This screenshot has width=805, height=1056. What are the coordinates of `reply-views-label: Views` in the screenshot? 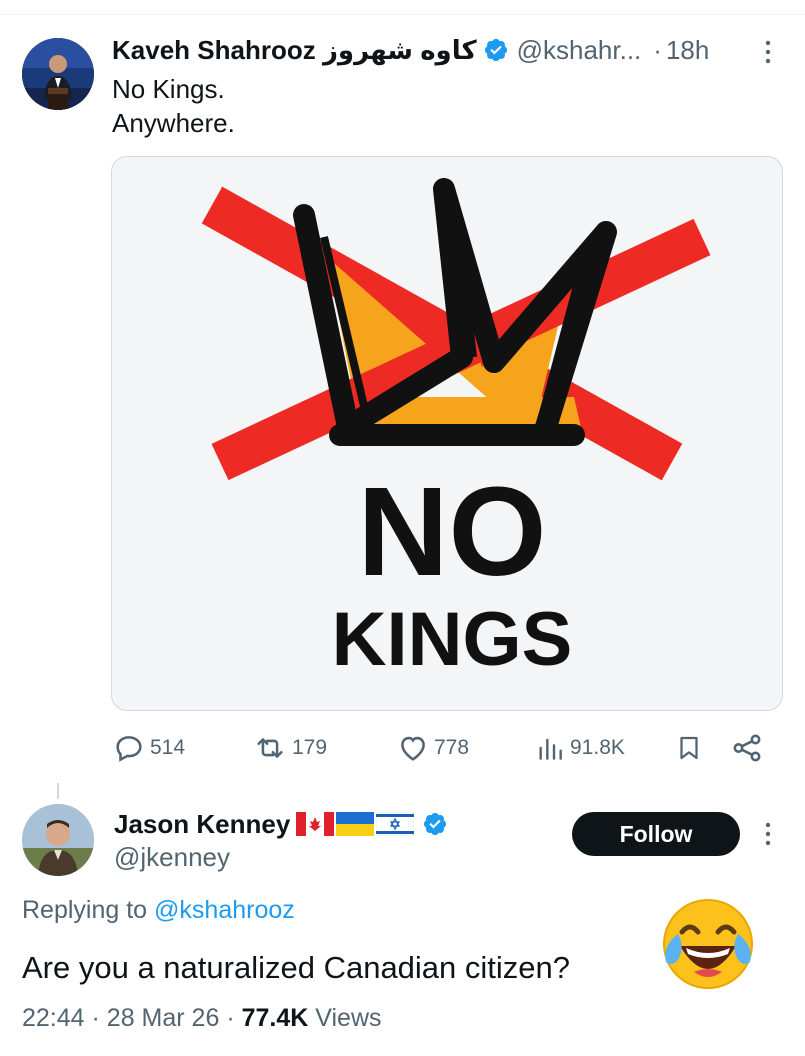 It's located at (348, 1018).